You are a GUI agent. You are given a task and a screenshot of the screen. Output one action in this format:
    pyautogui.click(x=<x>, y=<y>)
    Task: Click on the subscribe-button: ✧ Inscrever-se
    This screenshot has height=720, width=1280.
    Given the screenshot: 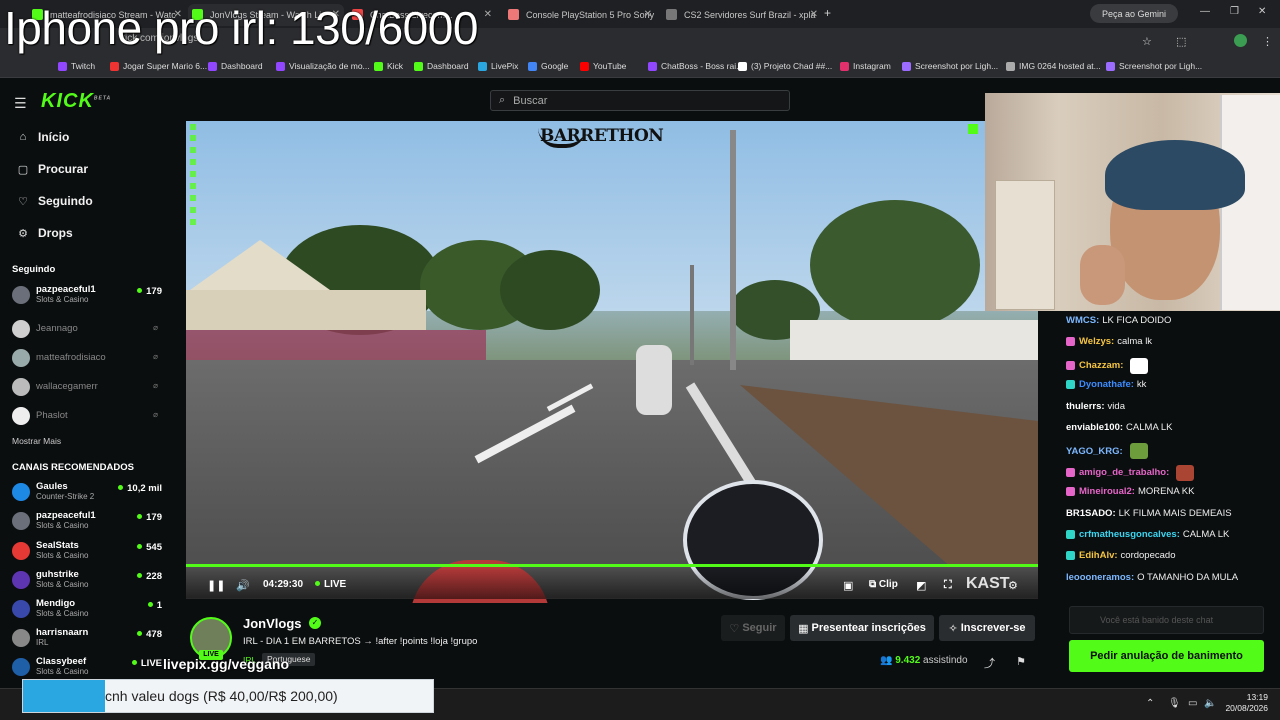 What is the action you would take?
    pyautogui.click(x=987, y=628)
    